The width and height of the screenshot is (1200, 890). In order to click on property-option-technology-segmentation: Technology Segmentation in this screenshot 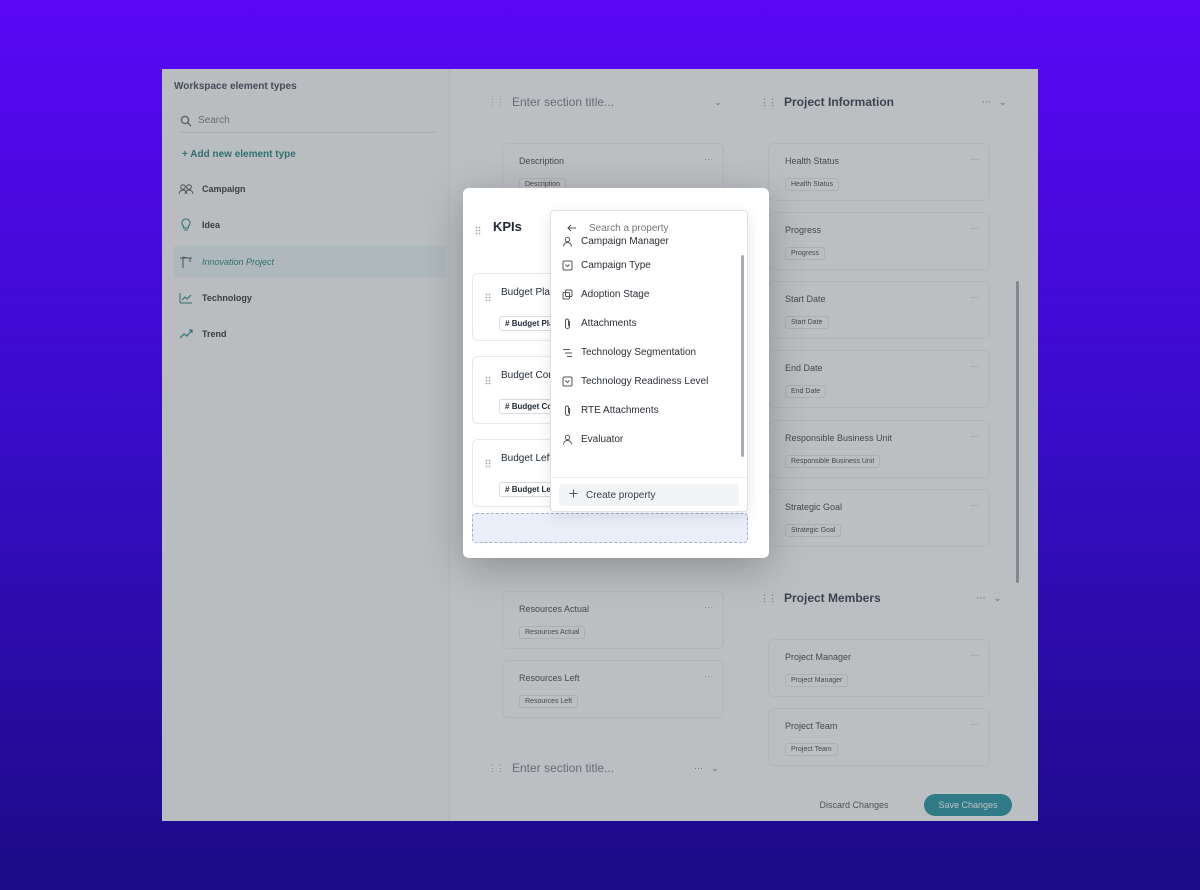, I will do `click(646, 352)`.